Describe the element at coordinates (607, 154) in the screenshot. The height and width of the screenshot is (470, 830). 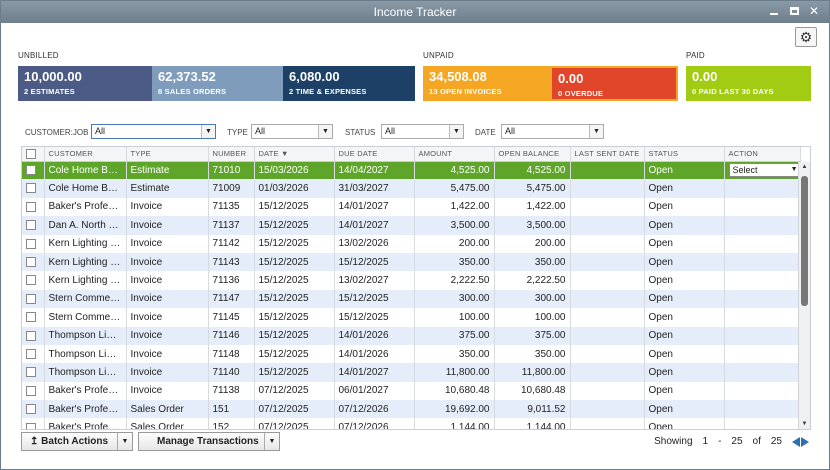
I see `header-last-sent-date: LAST SENT DATE` at that location.